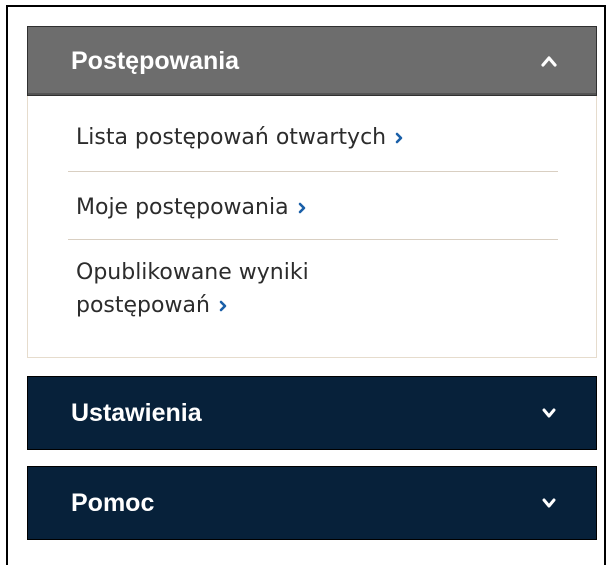  Describe the element at coordinates (136, 412) in the screenshot. I see `ustawienia-title: Ustawienia` at that location.